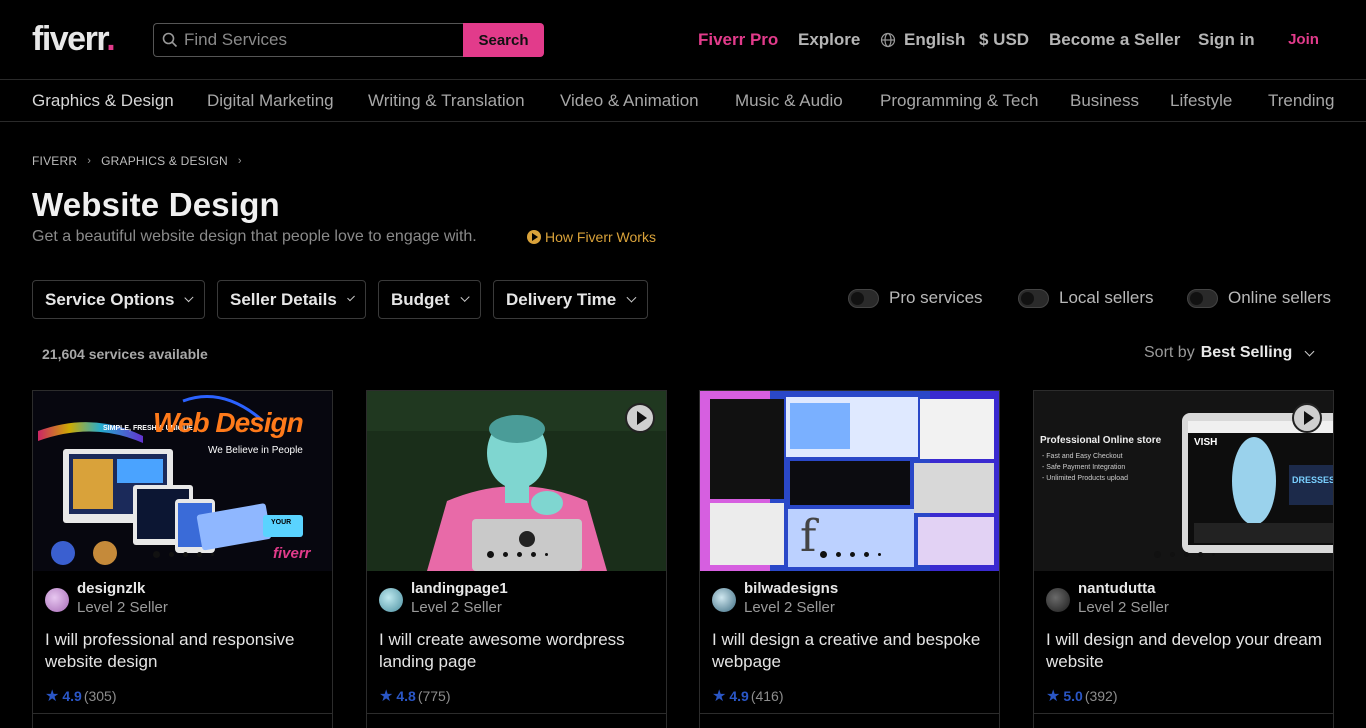 This screenshot has height=728, width=1366. Describe the element at coordinates (791, 588) in the screenshot. I see `seller-name: bilwadesigns` at that location.